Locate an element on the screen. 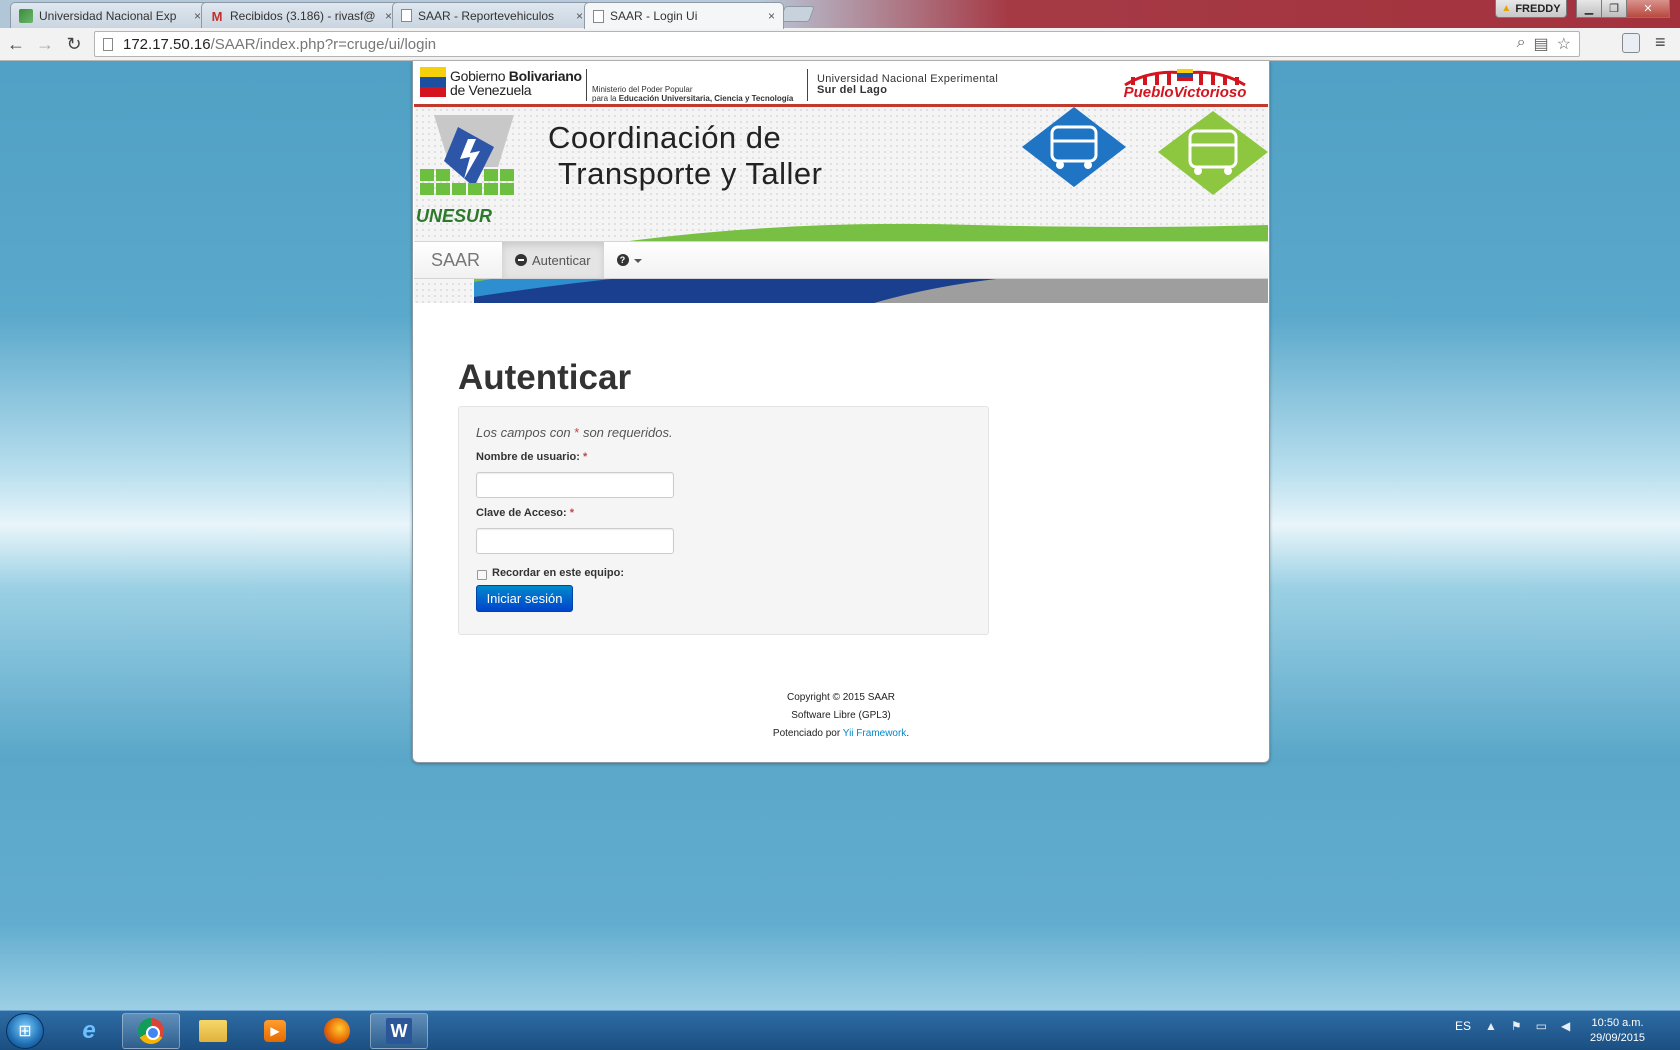 The width and height of the screenshot is (1680, 1050). copyright-text: Copyright © 2015 SAAR is located at coordinates (841, 697).